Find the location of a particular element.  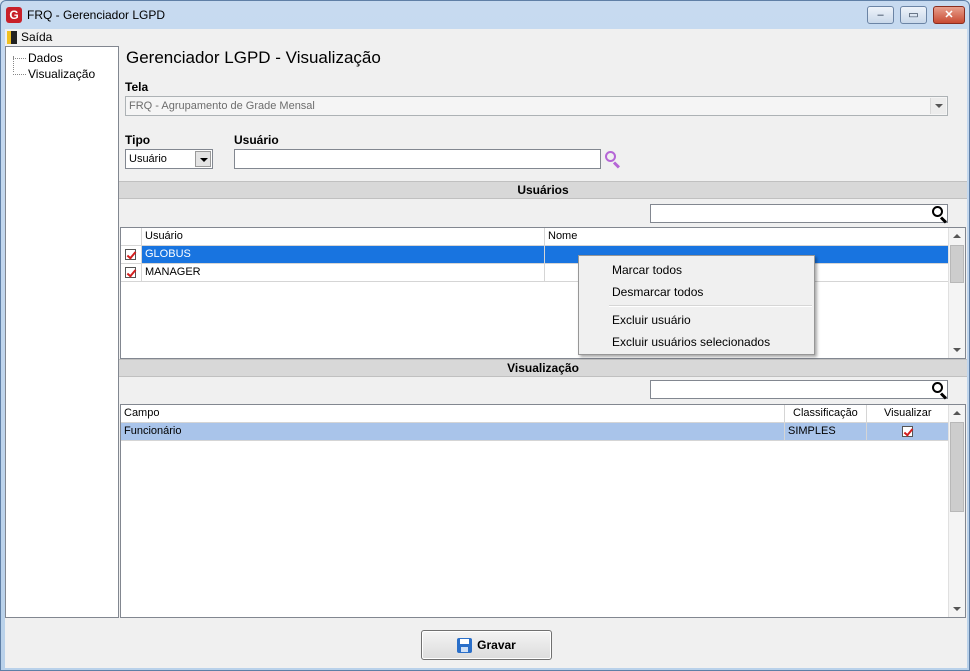

save-button-label: Gravar is located at coordinates (496, 645).